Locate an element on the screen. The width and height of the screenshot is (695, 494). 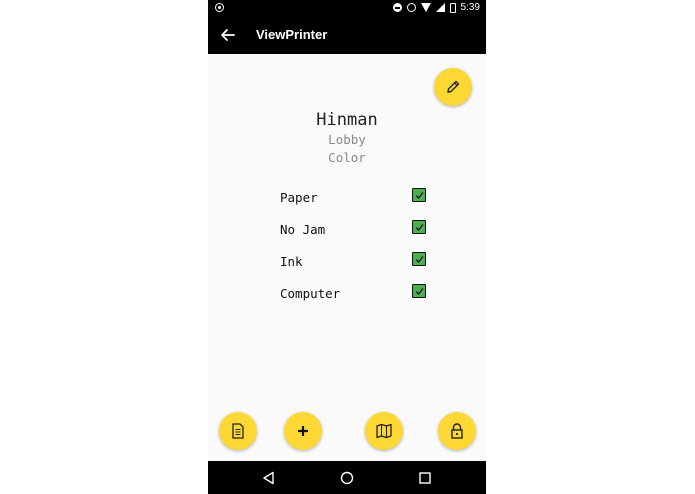
alarm-icon is located at coordinates (411, 7).